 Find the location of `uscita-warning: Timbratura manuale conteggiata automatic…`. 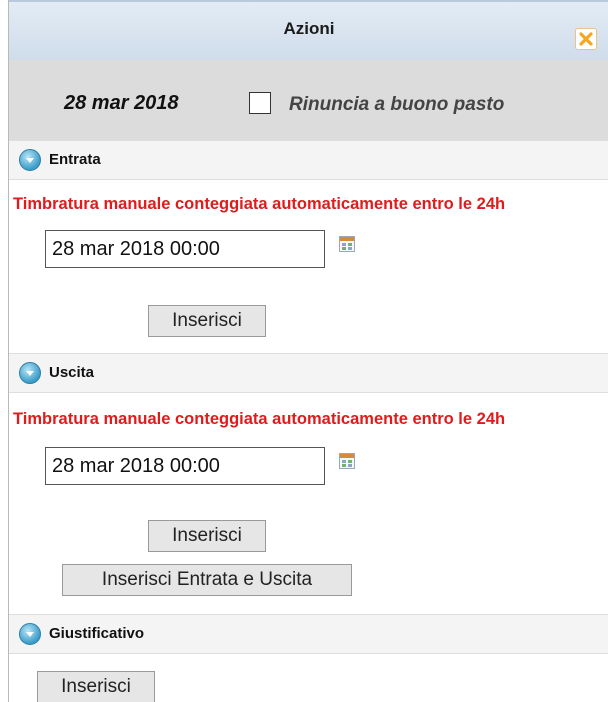

uscita-warning: Timbratura manuale conteggiata automatic… is located at coordinates (259, 419).